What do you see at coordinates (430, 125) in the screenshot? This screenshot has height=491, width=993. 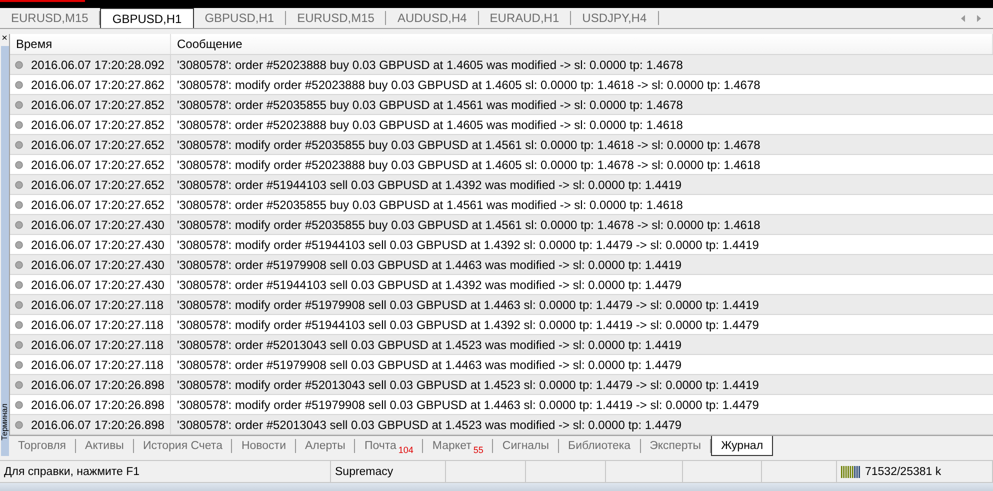 I see `message-cell-text: '3080578': order #52023888 buy 0.03 GBPUSD at 1.4605 was modified -> sl: 0.0000 tp: 1.4618` at bounding box center [430, 125].